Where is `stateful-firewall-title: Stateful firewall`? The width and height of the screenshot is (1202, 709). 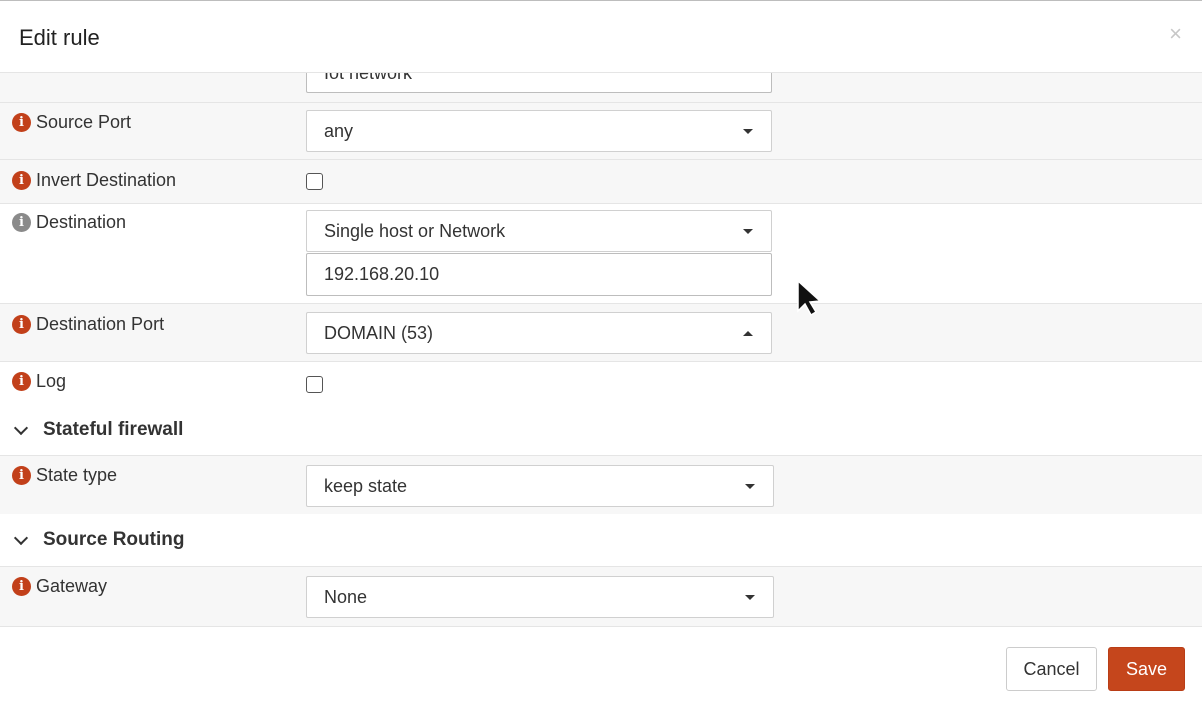 stateful-firewall-title: Stateful firewall is located at coordinates (113, 429).